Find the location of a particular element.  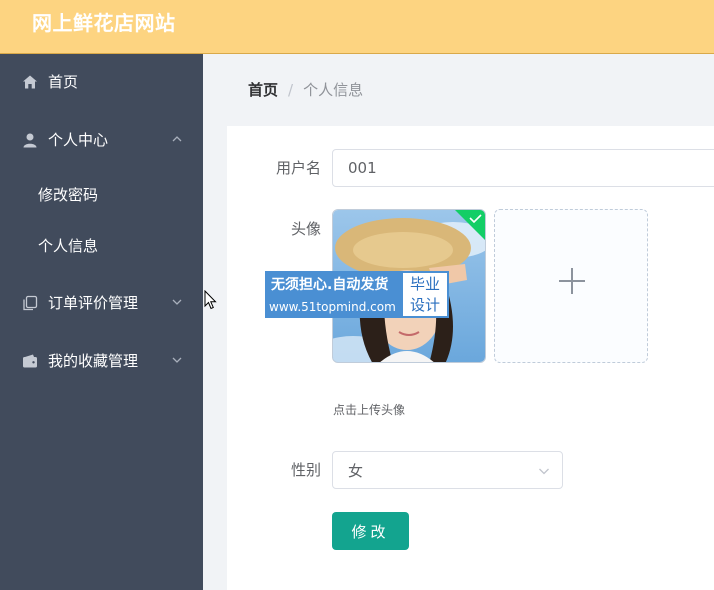

username-label: 用户名 is located at coordinates (298, 168).